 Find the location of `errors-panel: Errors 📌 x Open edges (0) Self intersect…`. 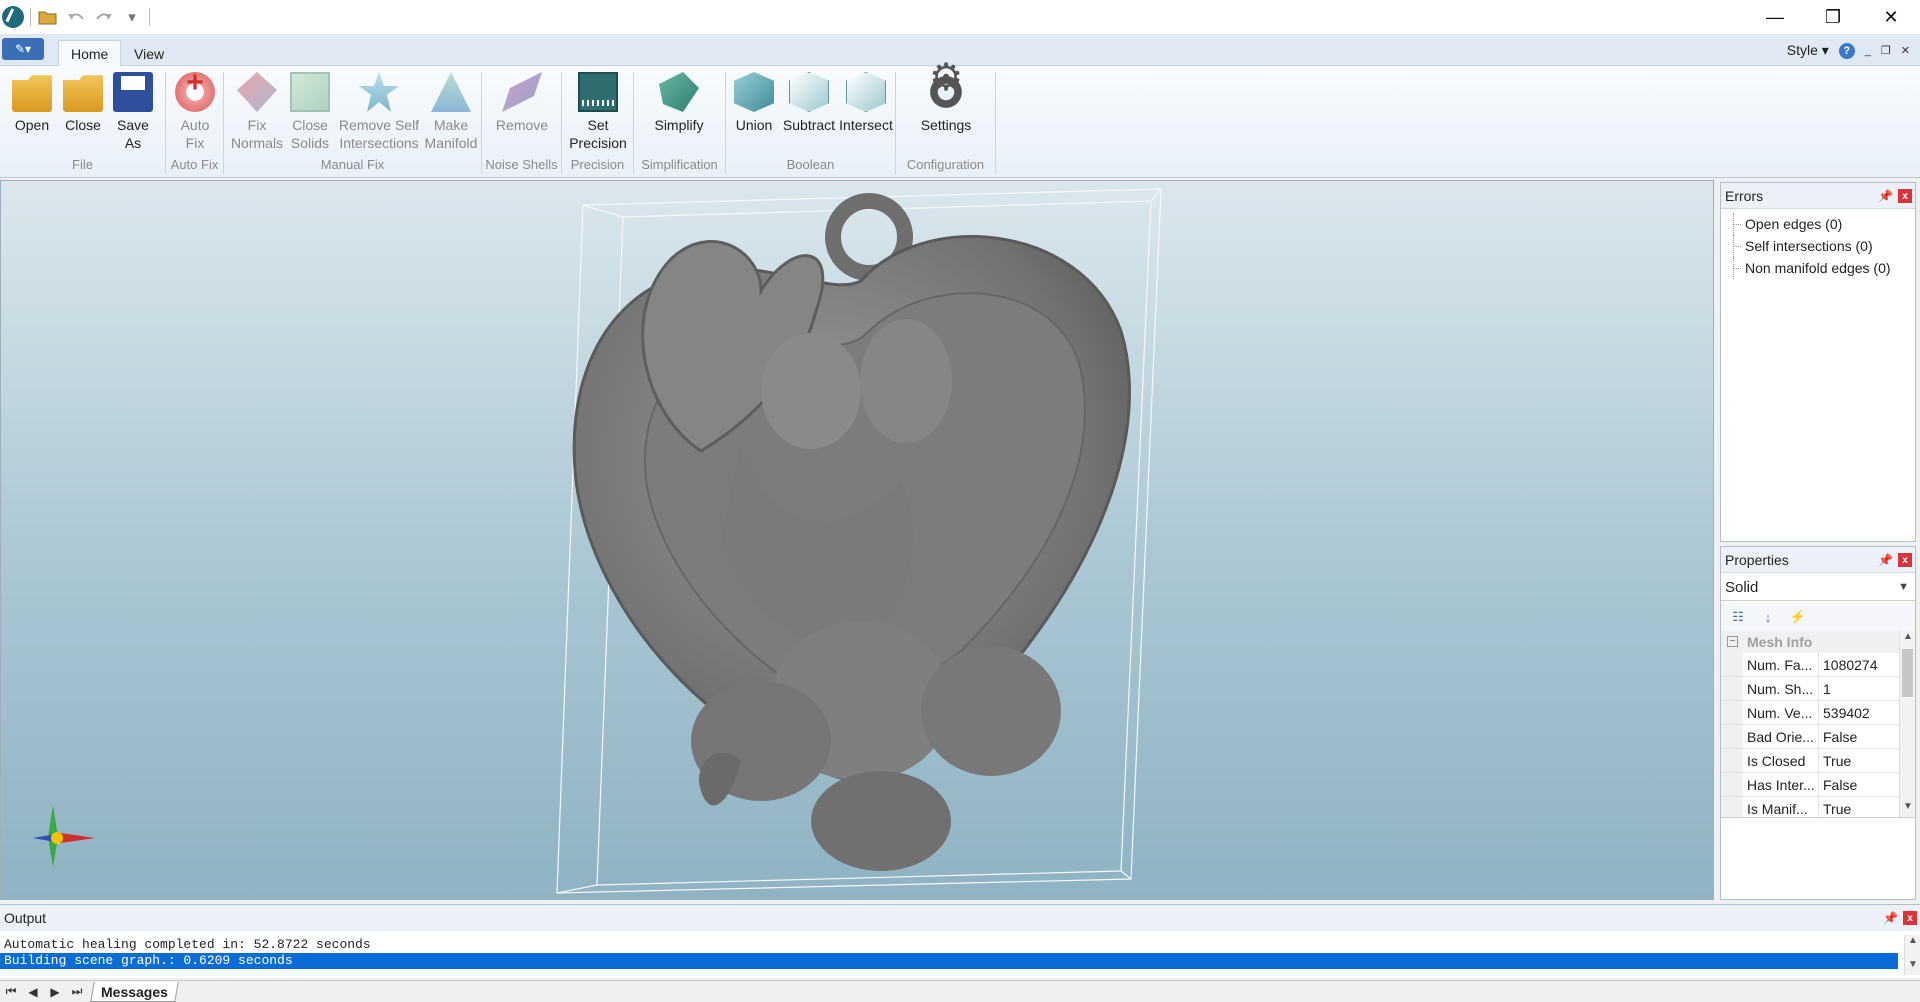

errors-panel: Errors 📌 x Open edges (0) Self intersect… is located at coordinates (1818, 362).